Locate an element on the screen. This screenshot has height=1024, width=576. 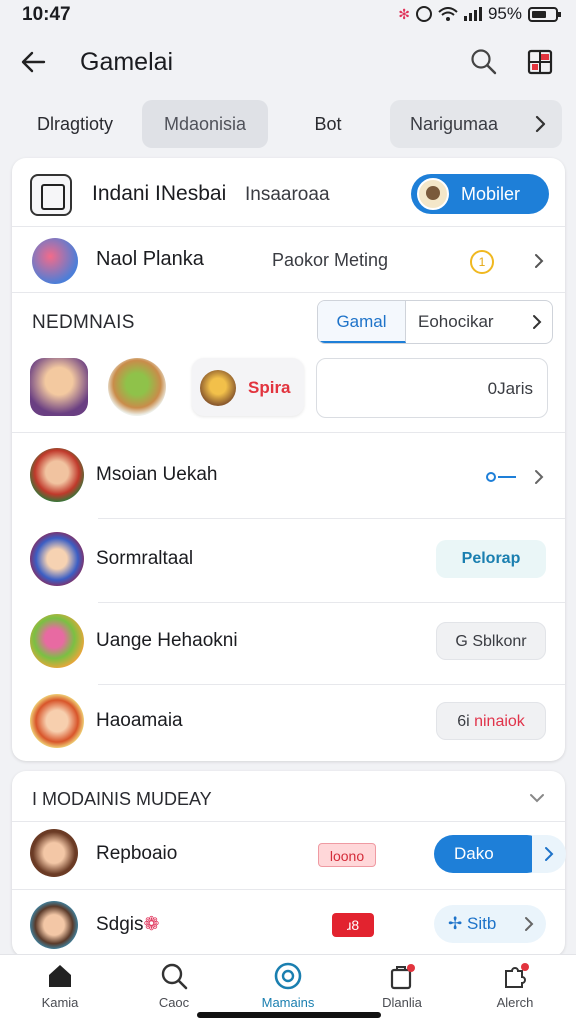
flower-icon: ❁ is located at coordinates (151, 924).